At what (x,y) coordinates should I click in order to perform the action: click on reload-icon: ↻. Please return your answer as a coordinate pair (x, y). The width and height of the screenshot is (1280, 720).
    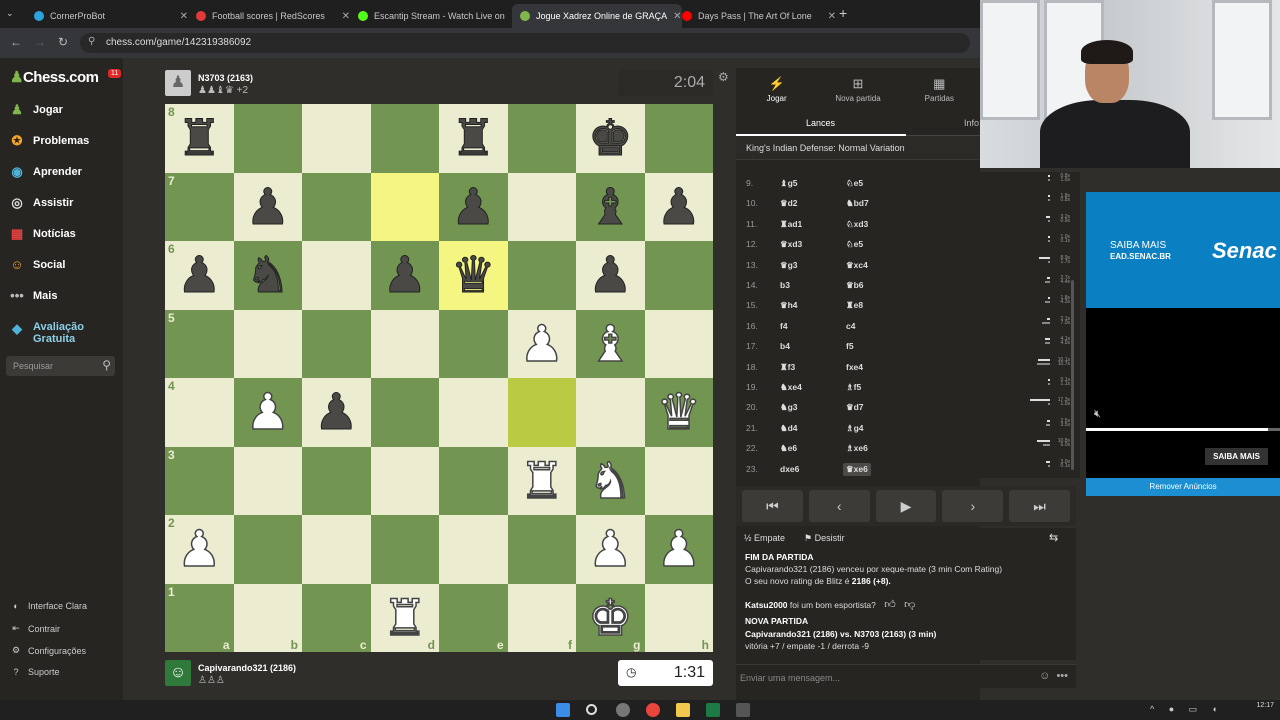
    Looking at the image, I should click on (63, 42).